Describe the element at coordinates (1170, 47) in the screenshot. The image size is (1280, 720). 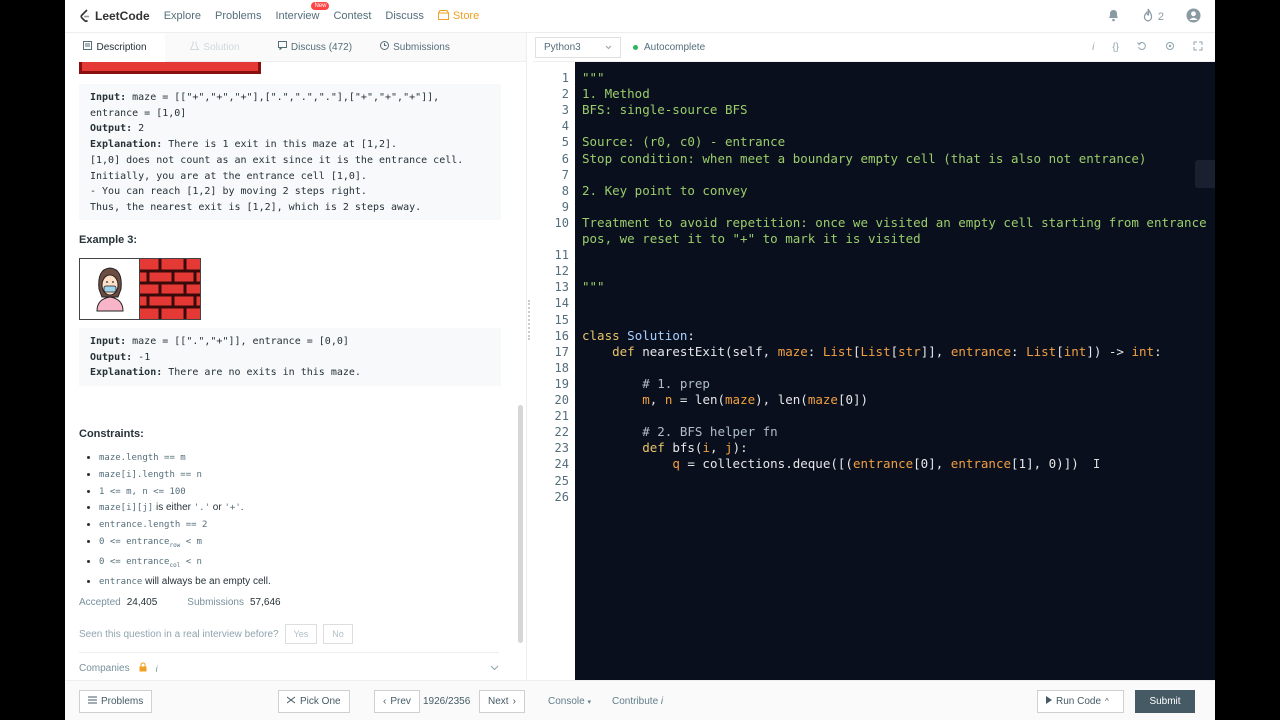
I see `settings-icon` at that location.